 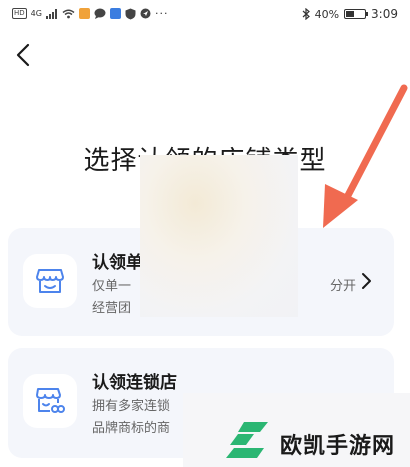 What do you see at coordinates (112, 286) in the screenshot?
I see `card-desc-line1: 仅单一` at bounding box center [112, 286].